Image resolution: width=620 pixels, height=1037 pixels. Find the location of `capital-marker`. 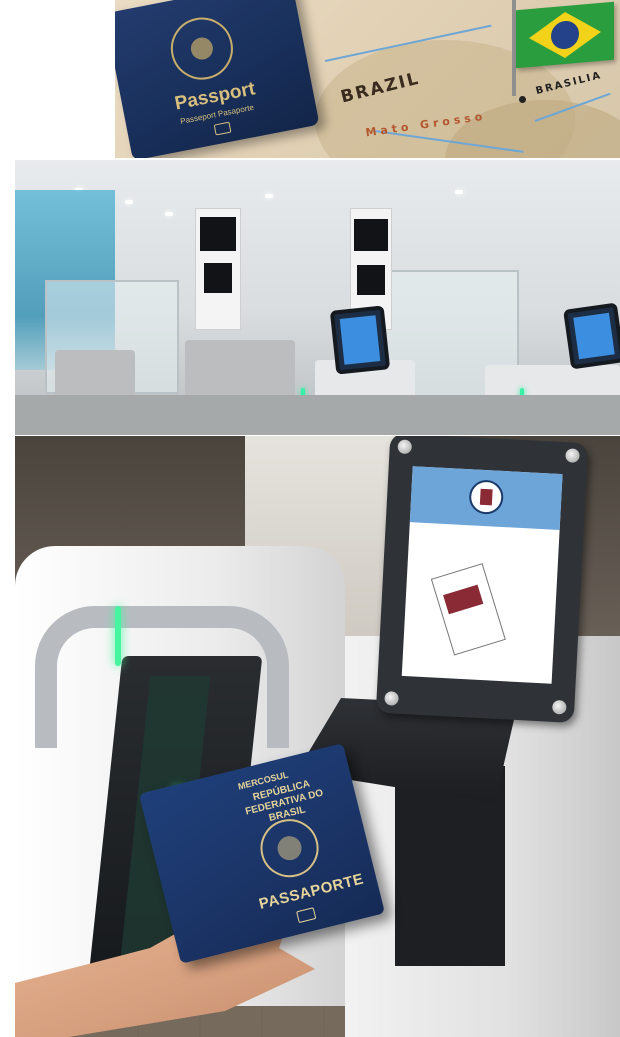

capital-marker is located at coordinates (522, 99).